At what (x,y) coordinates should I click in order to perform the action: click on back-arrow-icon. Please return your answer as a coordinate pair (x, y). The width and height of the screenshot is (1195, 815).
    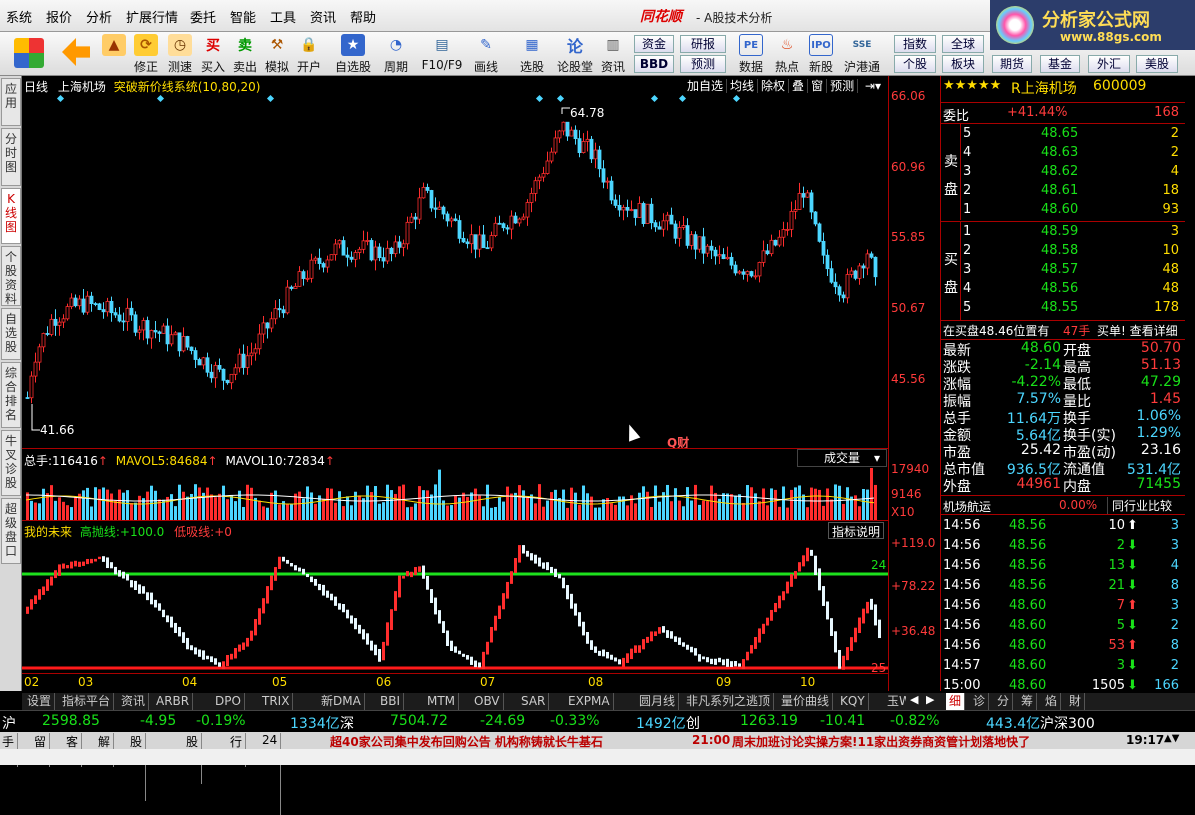
    Looking at the image, I should click on (76, 52).